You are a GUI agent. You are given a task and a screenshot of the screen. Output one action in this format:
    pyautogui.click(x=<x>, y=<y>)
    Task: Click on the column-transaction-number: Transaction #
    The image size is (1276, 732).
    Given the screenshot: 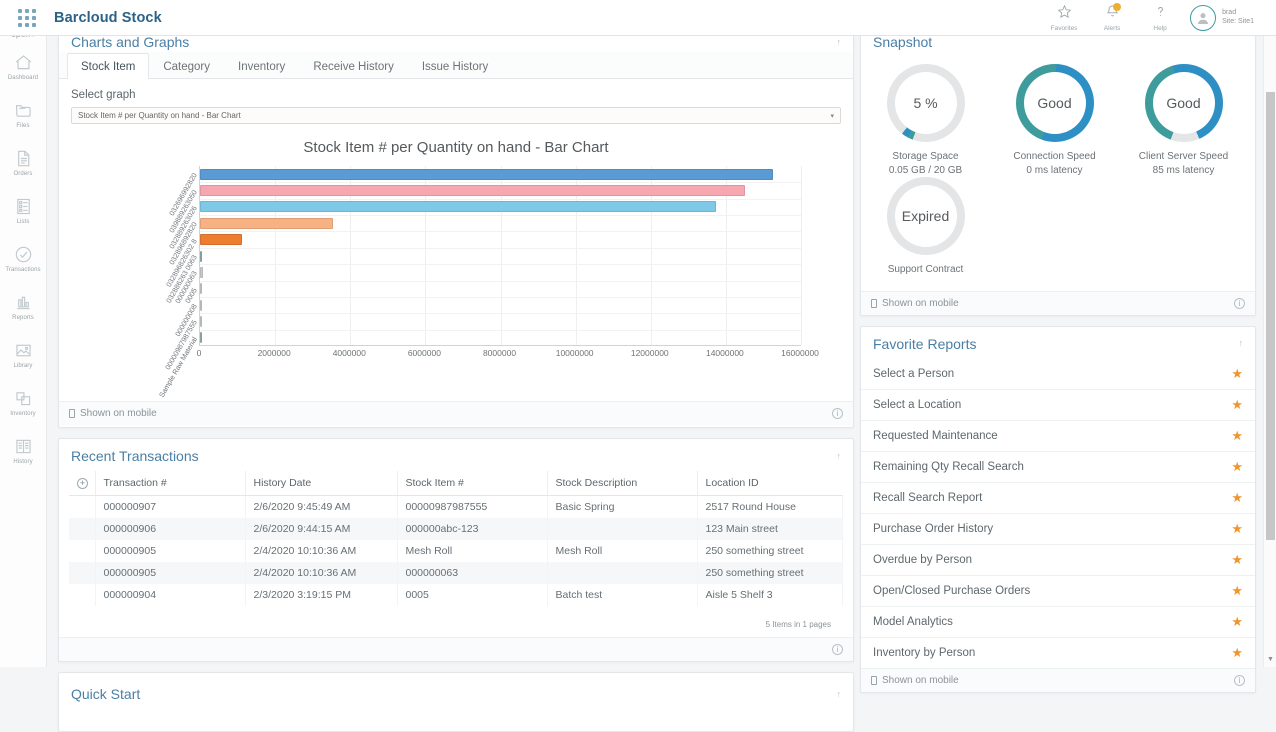 What is the action you would take?
    pyautogui.click(x=170, y=483)
    